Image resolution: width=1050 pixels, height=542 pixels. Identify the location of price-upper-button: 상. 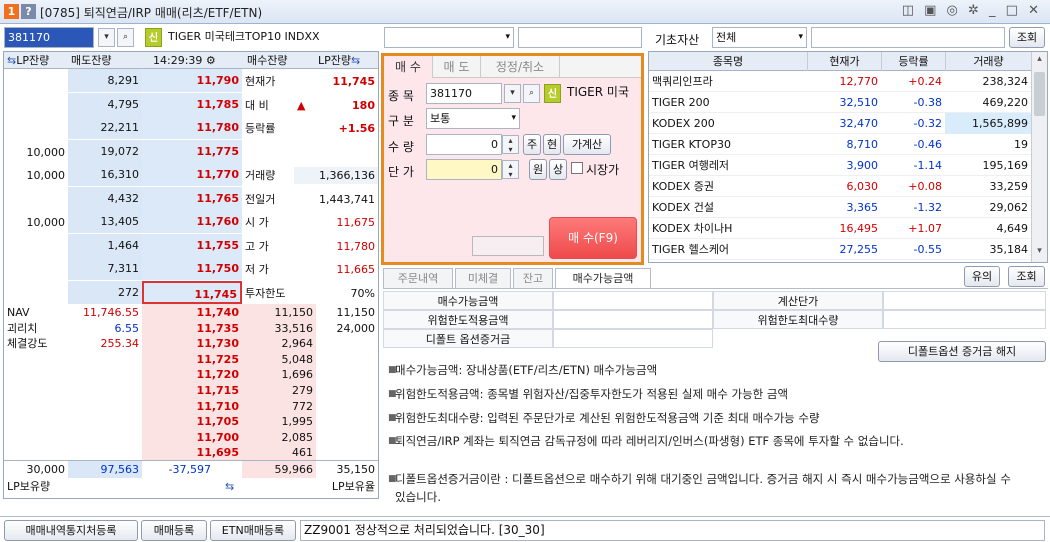
(558, 169).